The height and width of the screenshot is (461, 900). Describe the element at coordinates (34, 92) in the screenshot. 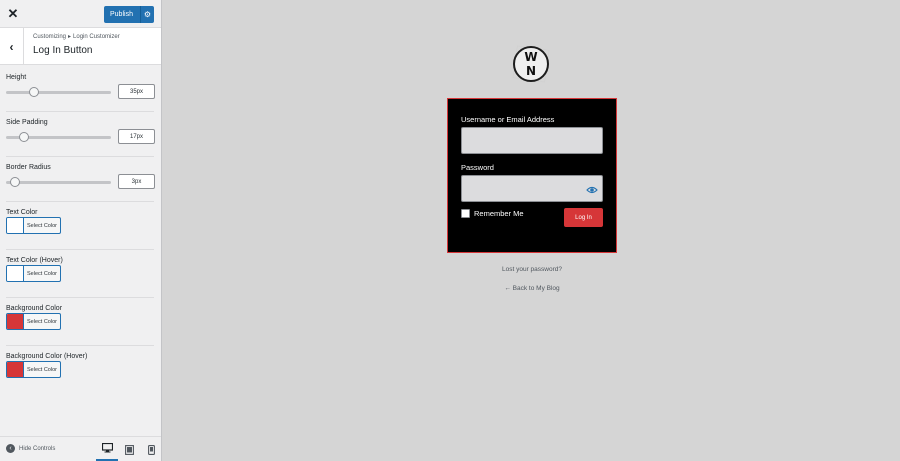

I see `height-slider-thumb` at that location.